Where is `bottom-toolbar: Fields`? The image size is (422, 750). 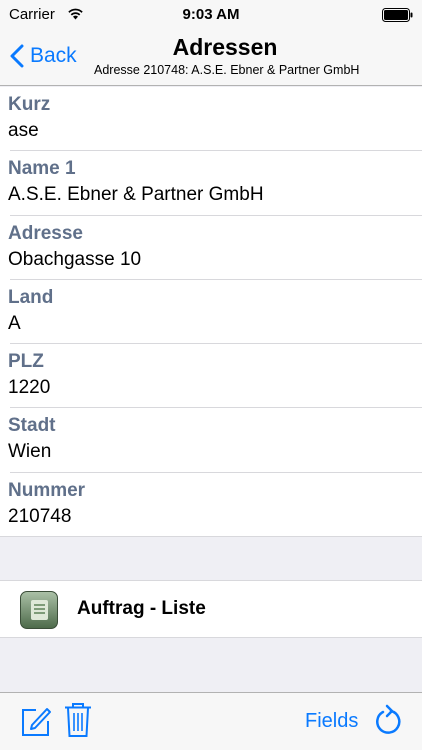 bottom-toolbar: Fields is located at coordinates (211, 721).